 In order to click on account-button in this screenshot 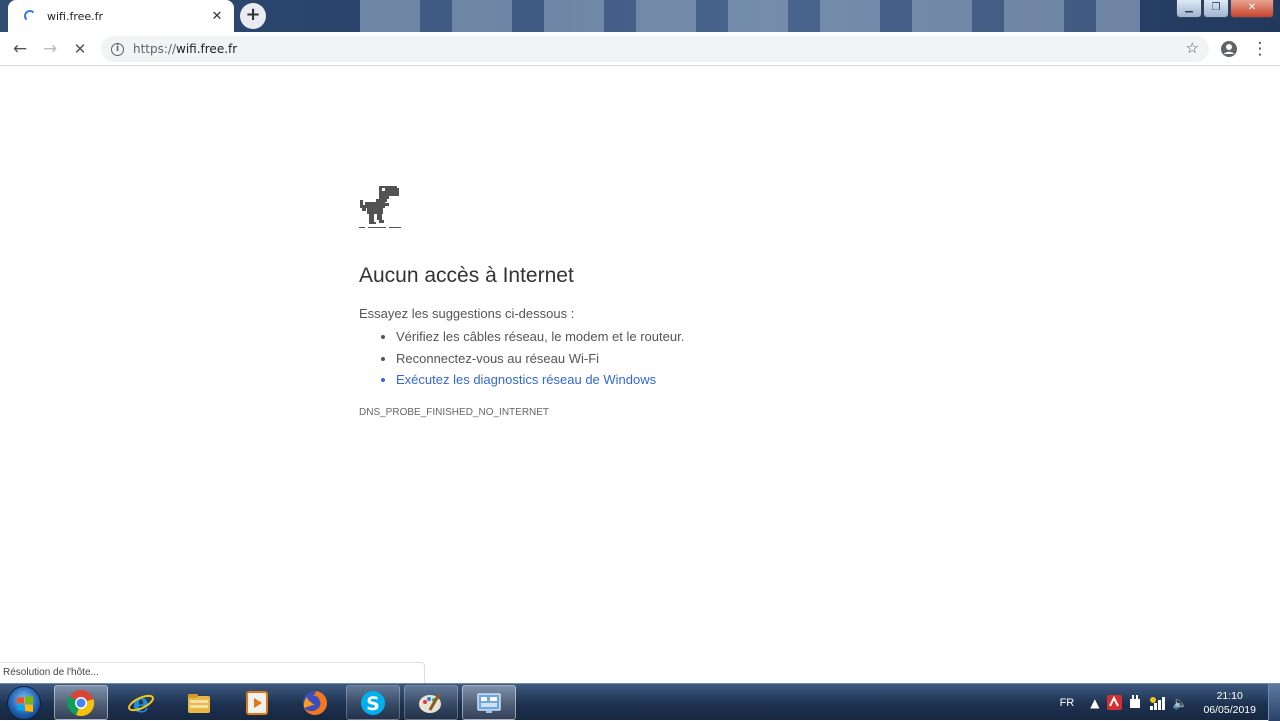, I will do `click(1229, 49)`.